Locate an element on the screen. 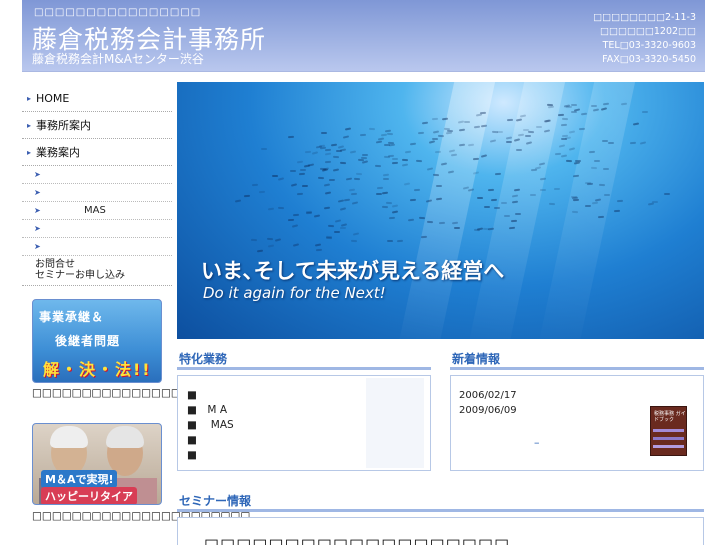  nav-services: 業務案内 is located at coordinates (97, 152).